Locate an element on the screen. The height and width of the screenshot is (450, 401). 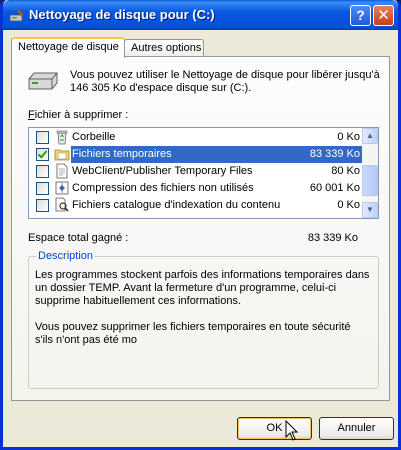
files-to-delete-label: Fichier à supprimer : is located at coordinates (78, 115).